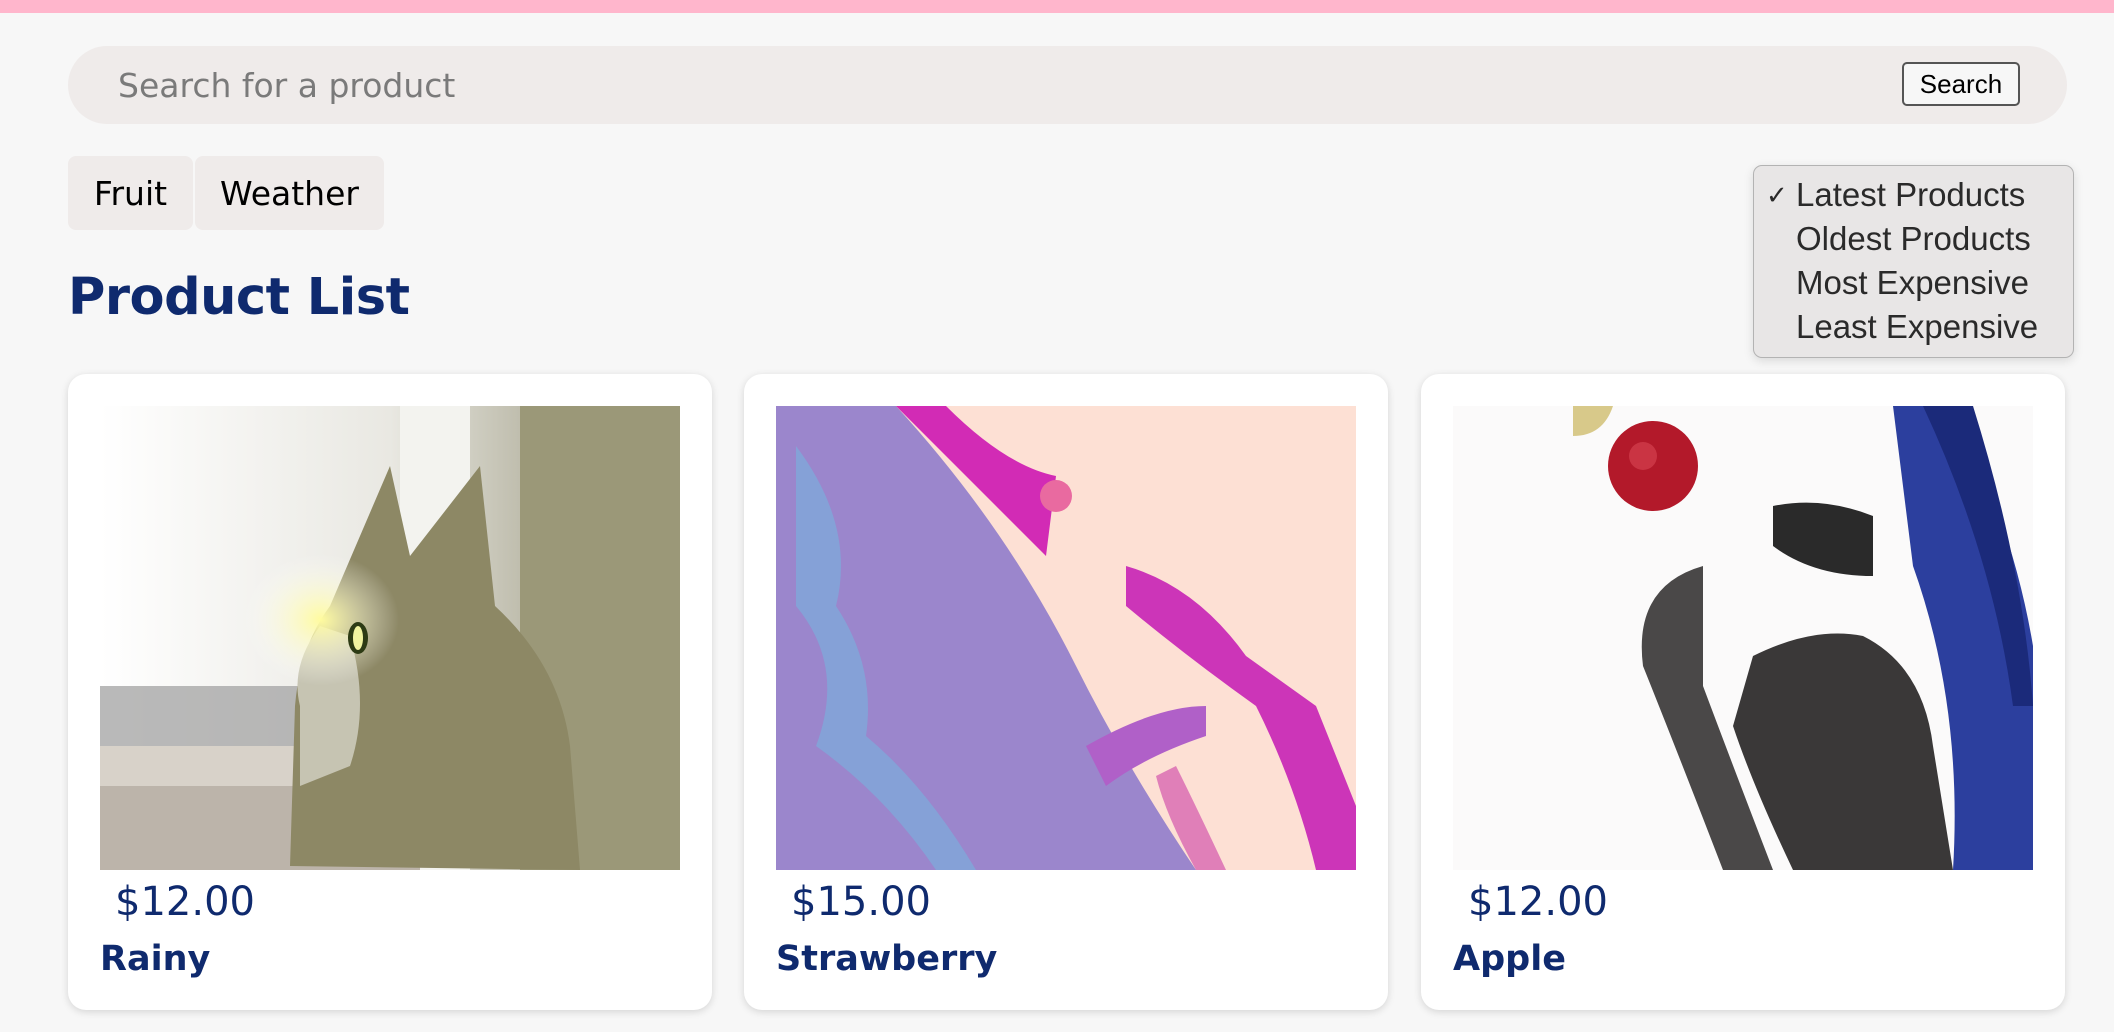 Image resolution: width=2114 pixels, height=1032 pixels. I want to click on search-input, so click(1018, 85).